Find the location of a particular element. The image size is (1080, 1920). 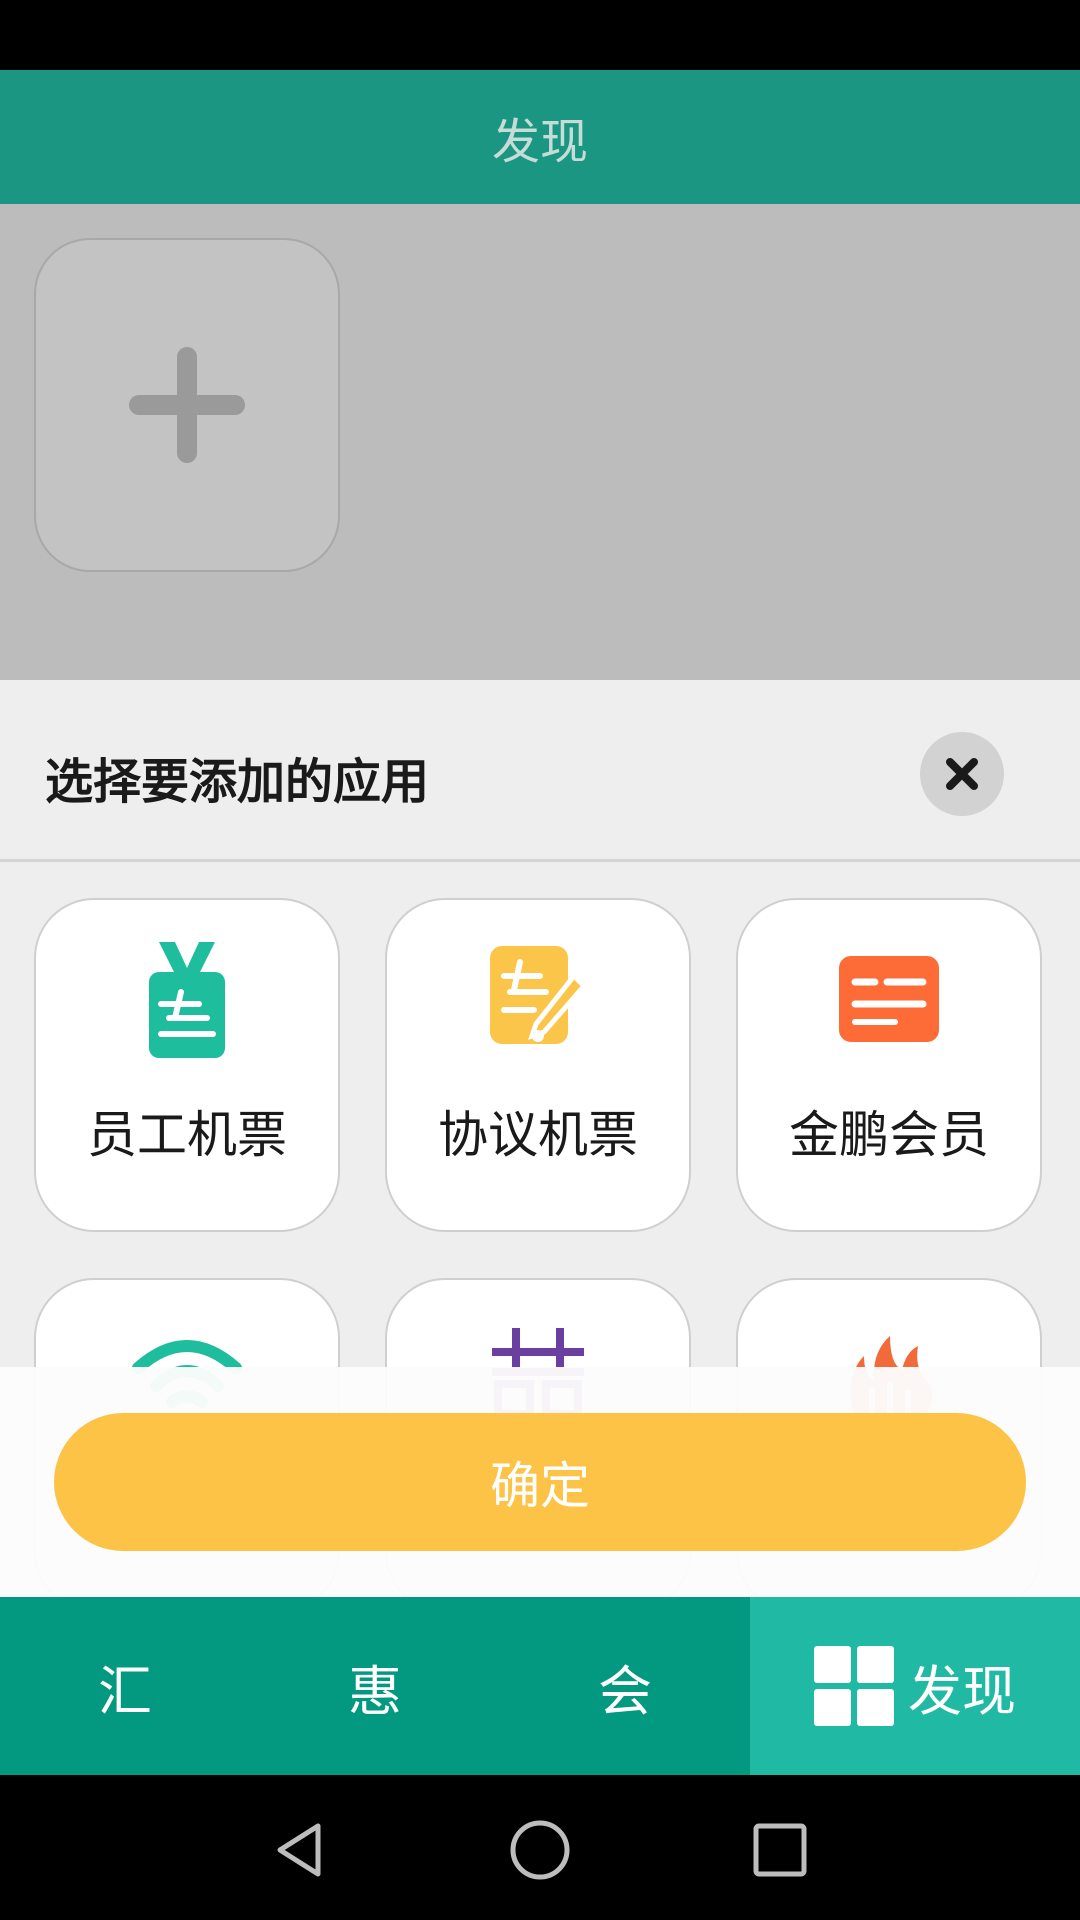

recents-icon is located at coordinates (780, 1850).